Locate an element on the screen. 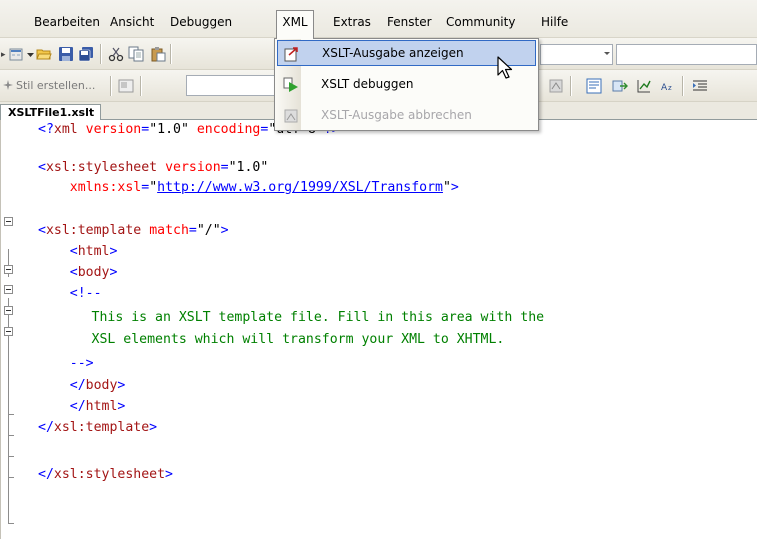 The height and width of the screenshot is (539, 757). new-project-icon is located at coordinates (16, 54).